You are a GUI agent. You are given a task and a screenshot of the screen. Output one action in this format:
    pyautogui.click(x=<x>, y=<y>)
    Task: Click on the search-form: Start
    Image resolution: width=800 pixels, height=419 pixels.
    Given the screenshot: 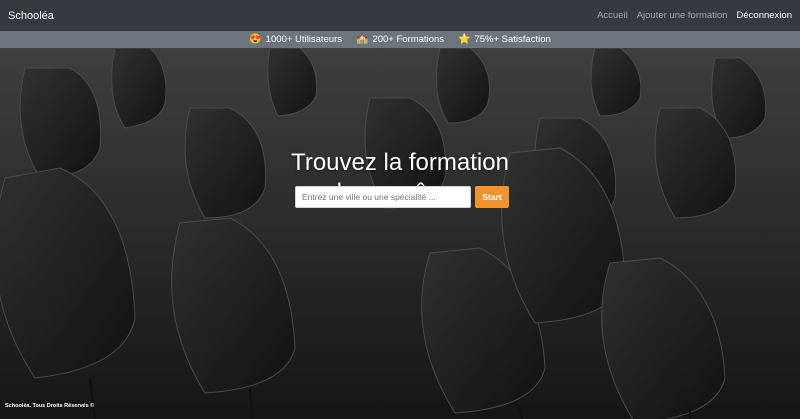 What is the action you would take?
    pyautogui.click(x=402, y=197)
    